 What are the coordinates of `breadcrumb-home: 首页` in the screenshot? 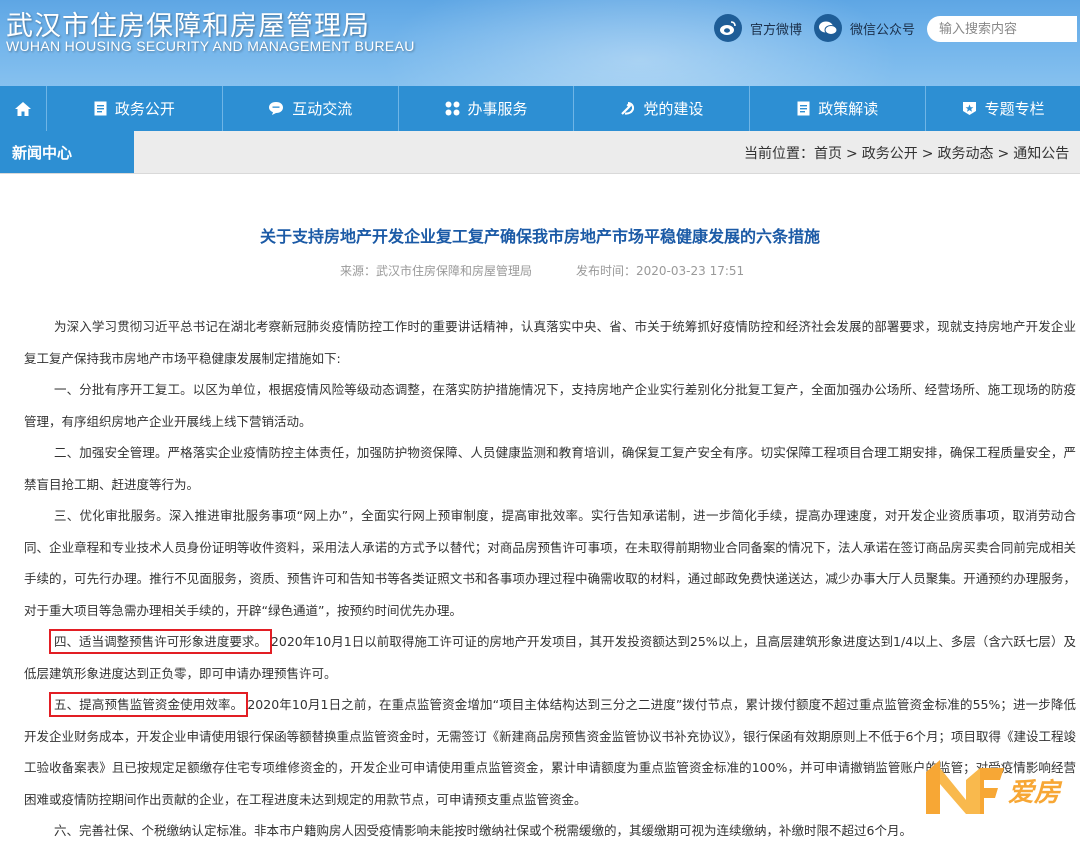 It's located at (828, 154).